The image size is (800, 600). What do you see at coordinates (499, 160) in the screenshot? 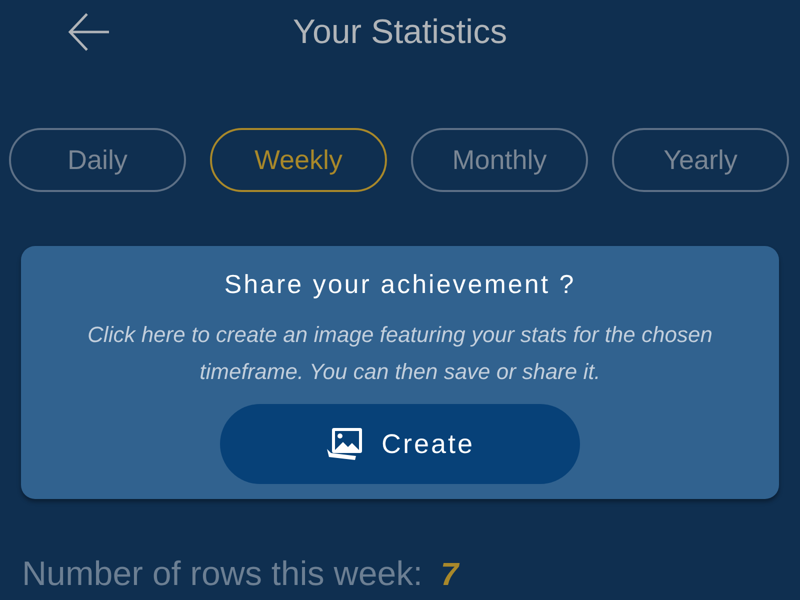
I see `period-tab: Monthly` at bounding box center [499, 160].